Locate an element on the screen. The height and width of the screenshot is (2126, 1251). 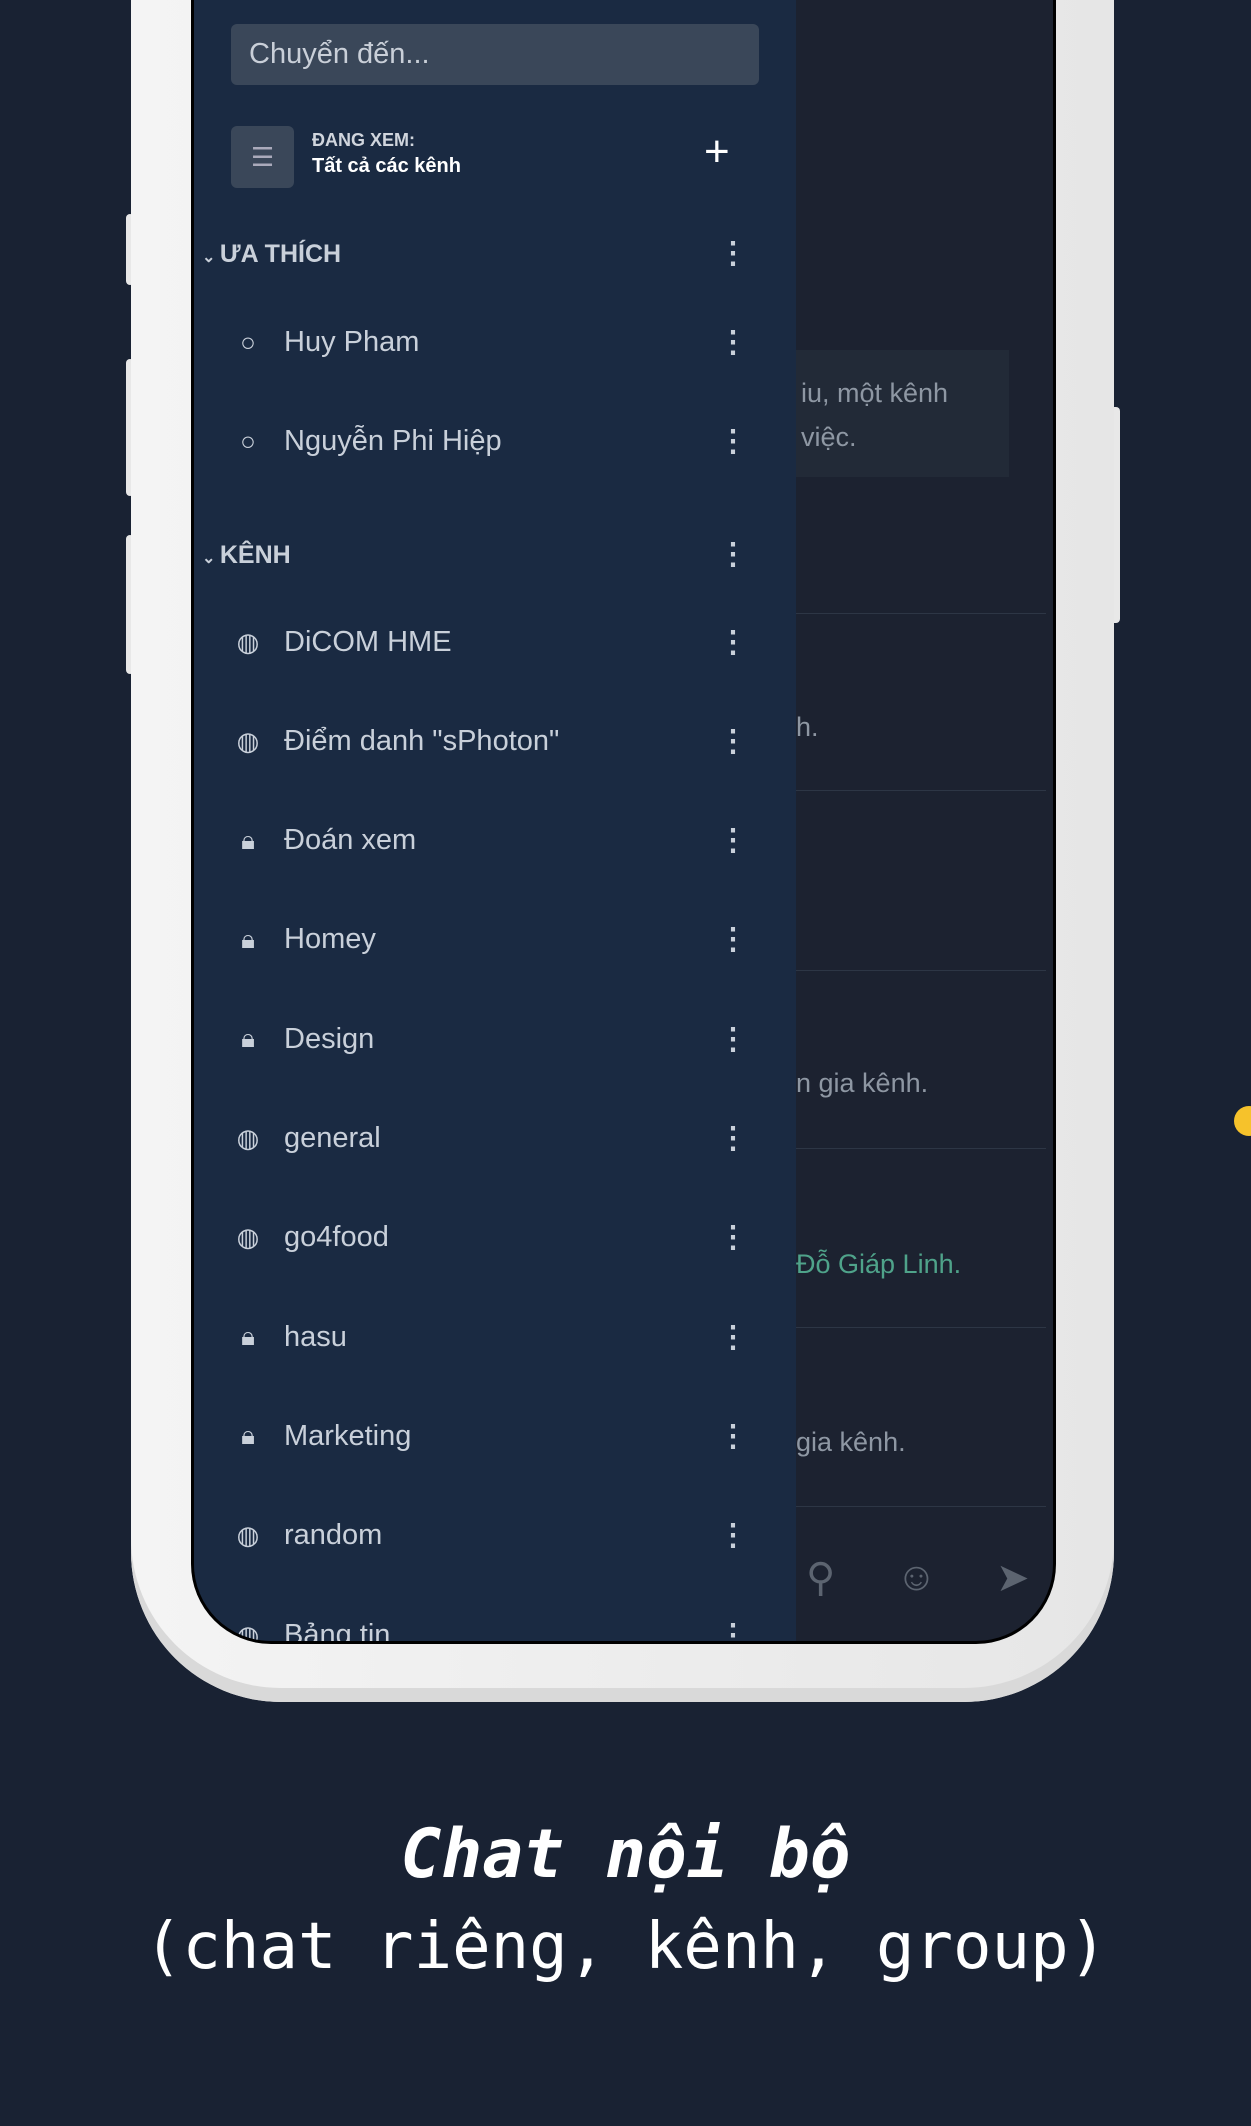
attach-icon: ⚲ is located at coordinates (820, 1578).